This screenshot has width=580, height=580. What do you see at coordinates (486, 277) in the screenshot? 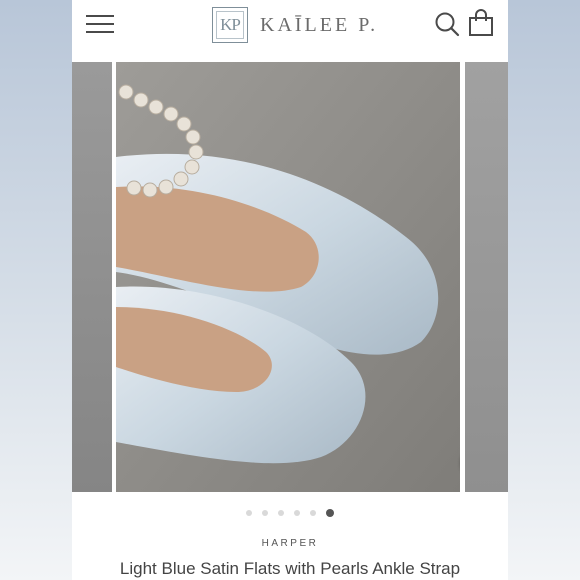
I see `next-slide-image` at bounding box center [486, 277].